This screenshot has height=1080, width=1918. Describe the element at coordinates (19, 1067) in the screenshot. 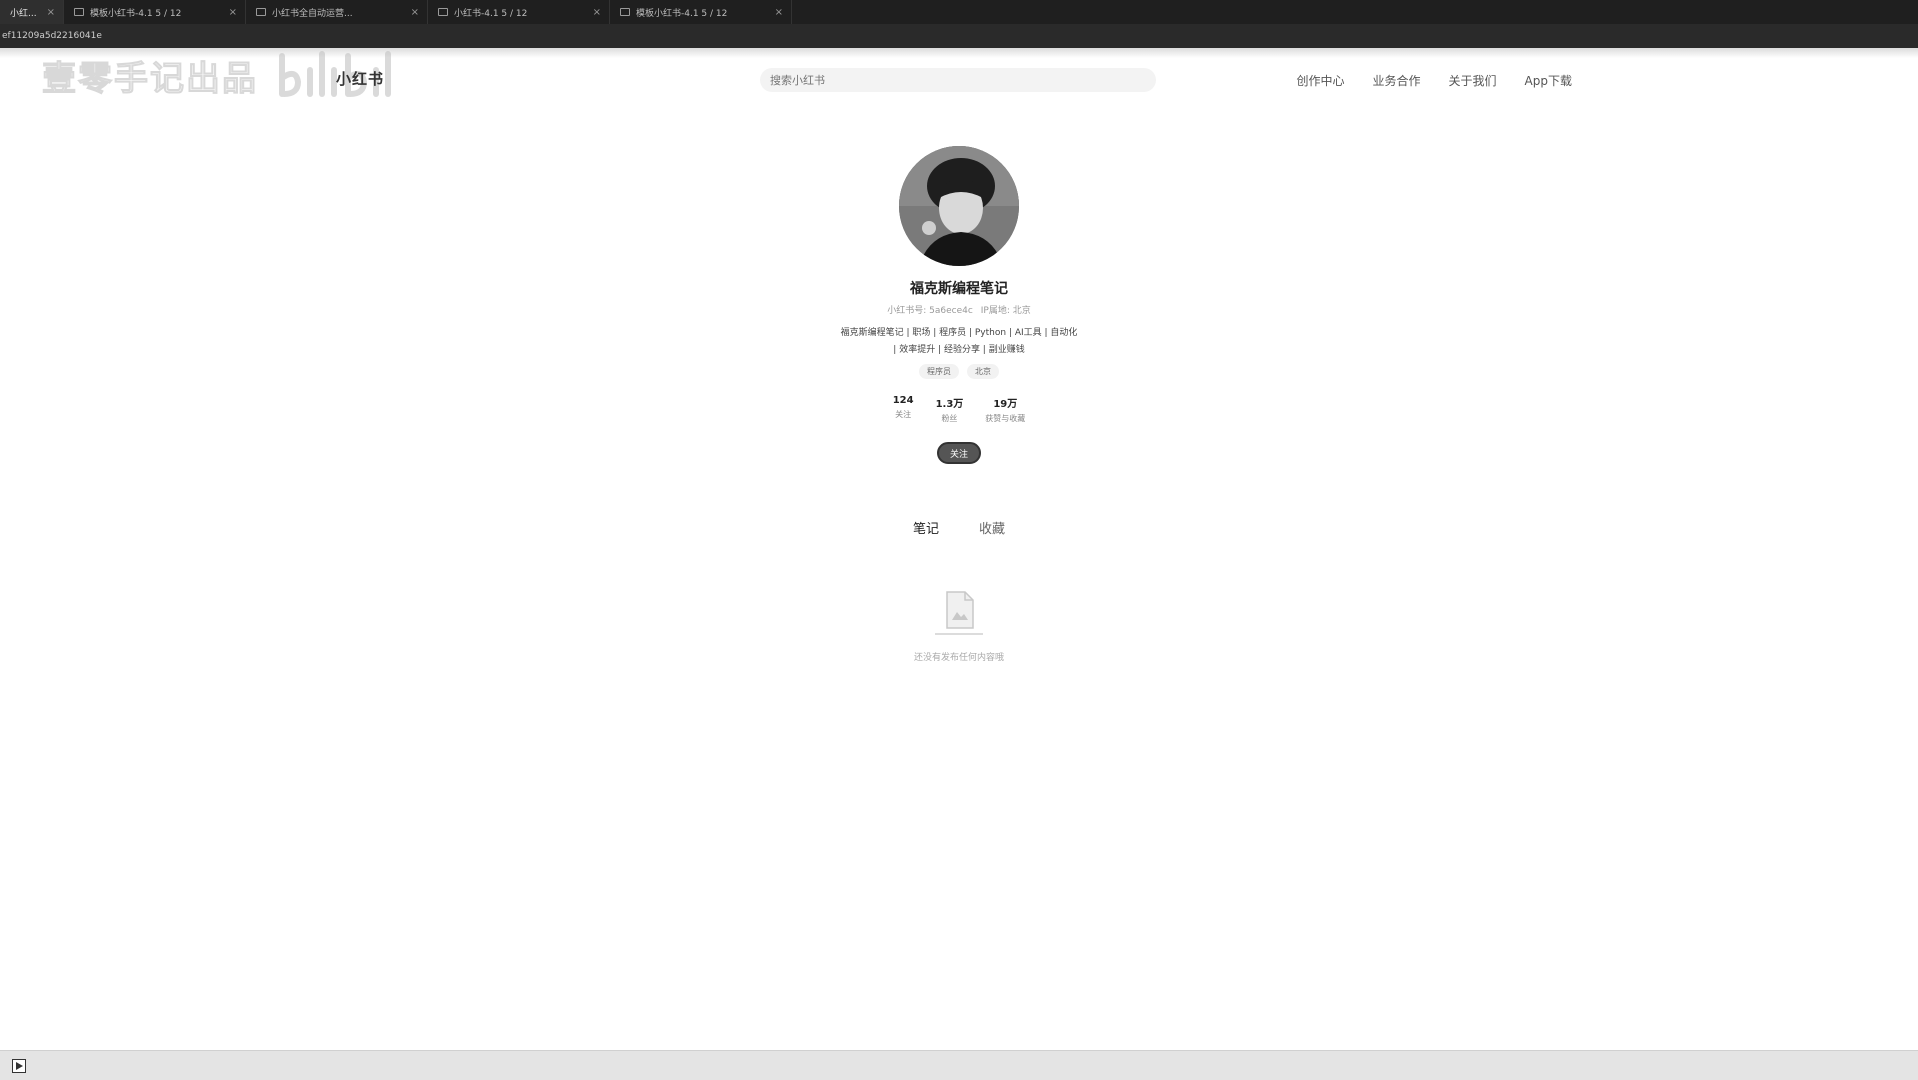

I see `play-icon` at that location.